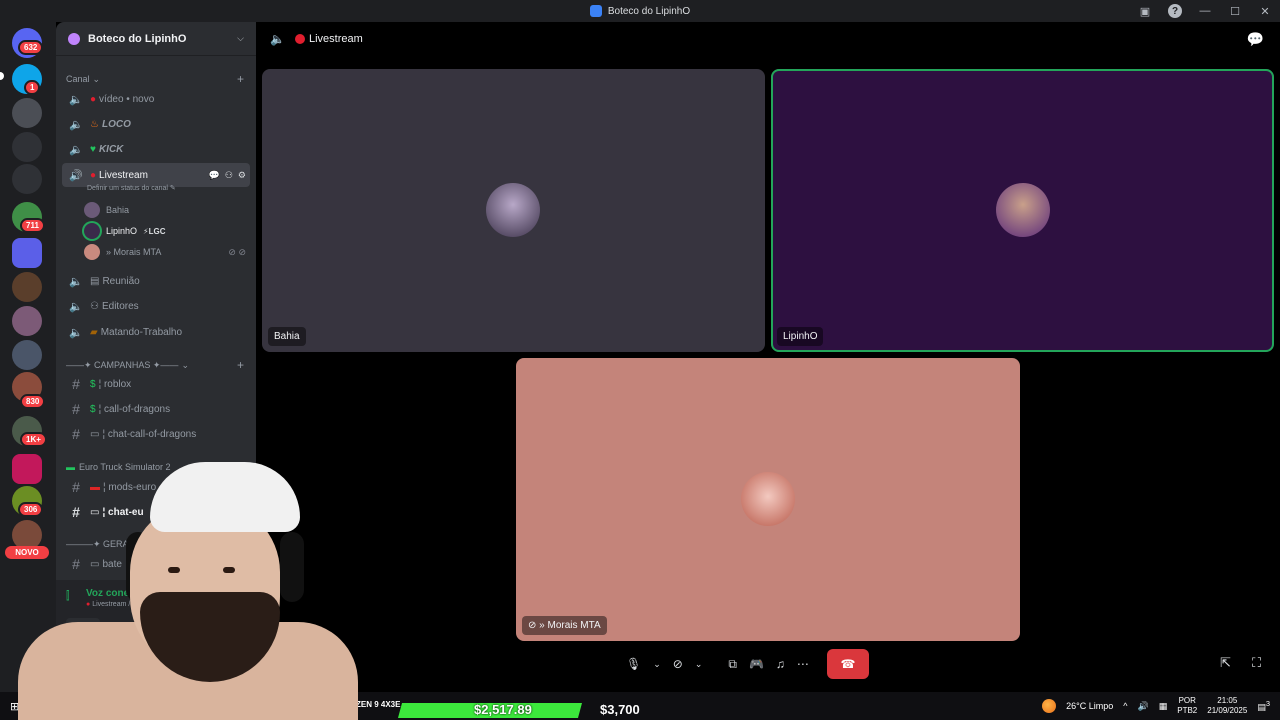 Image resolution: width=1280 pixels, height=720 pixels. What do you see at coordinates (847, 664) in the screenshot?
I see `disconnect-button: ☎` at bounding box center [847, 664].